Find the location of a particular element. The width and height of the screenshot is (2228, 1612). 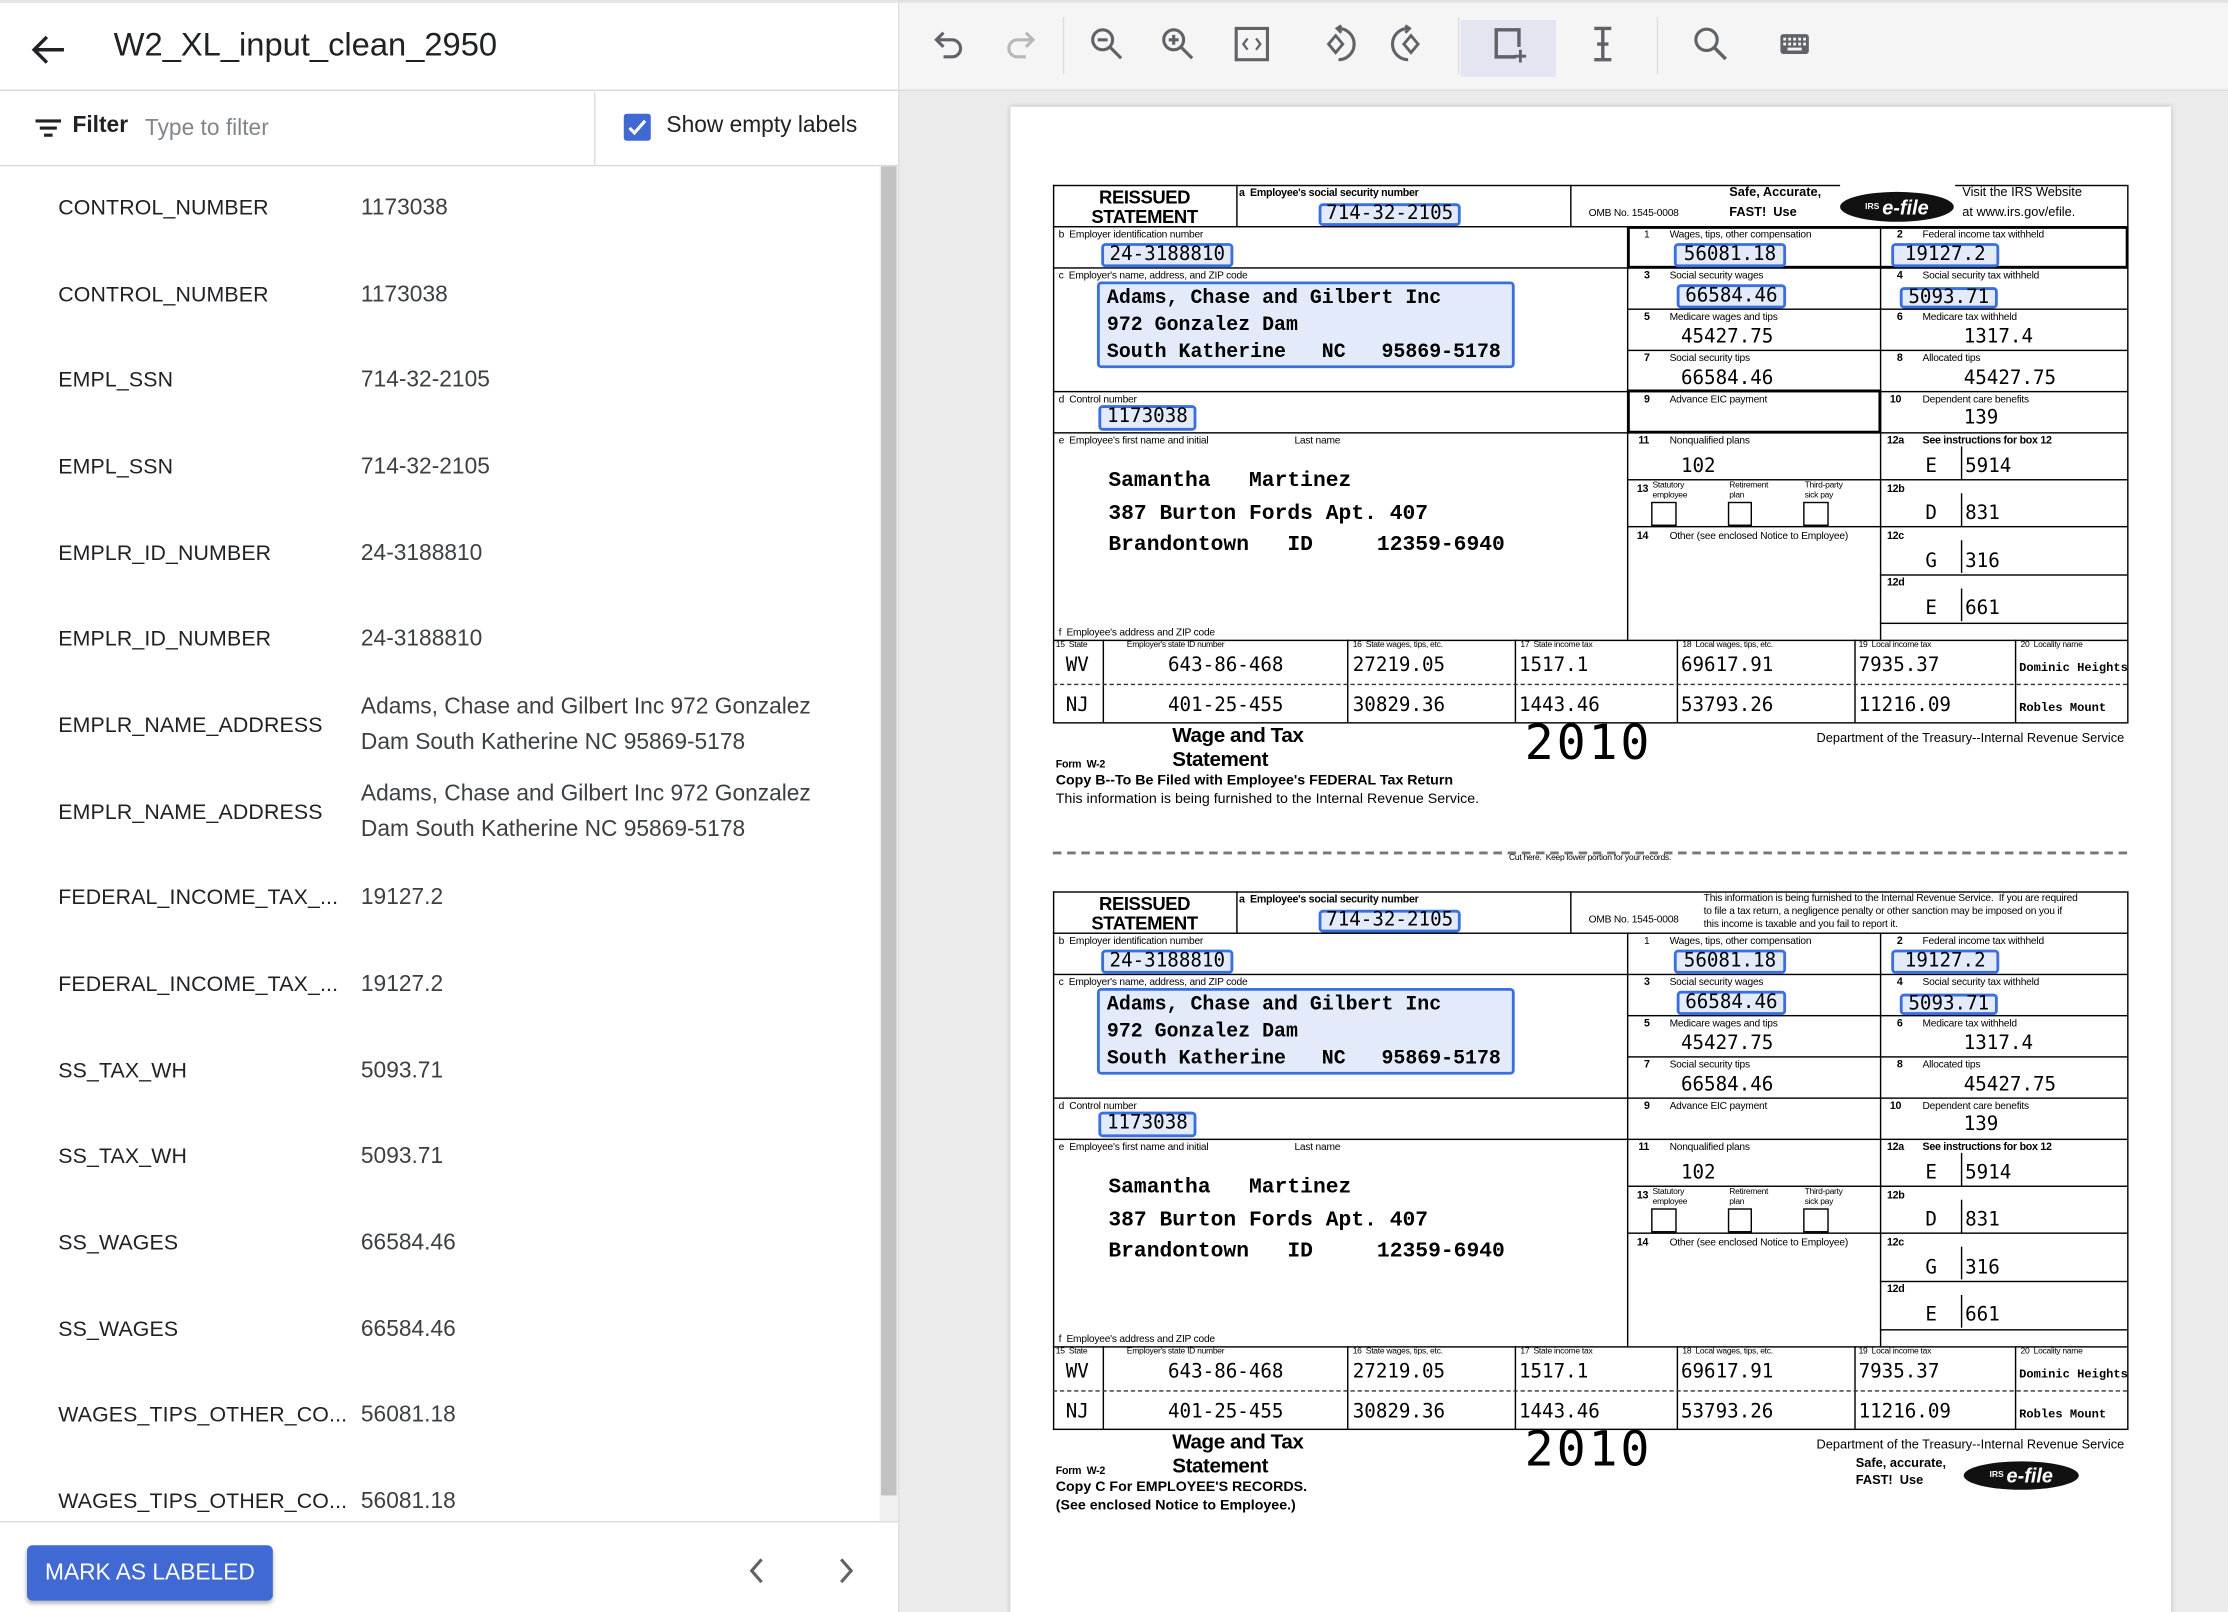

back-button is located at coordinates (48, 49).